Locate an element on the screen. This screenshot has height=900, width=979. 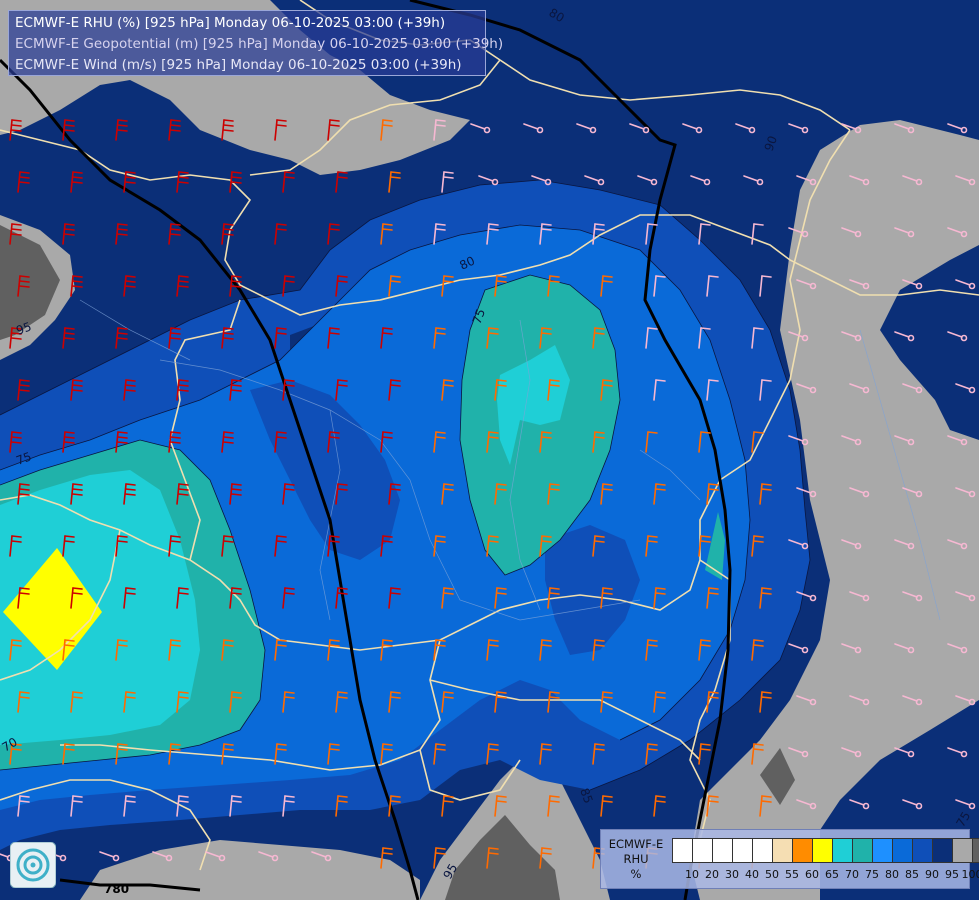
legend-tick-label: 75 is located at coordinates (872, 874).